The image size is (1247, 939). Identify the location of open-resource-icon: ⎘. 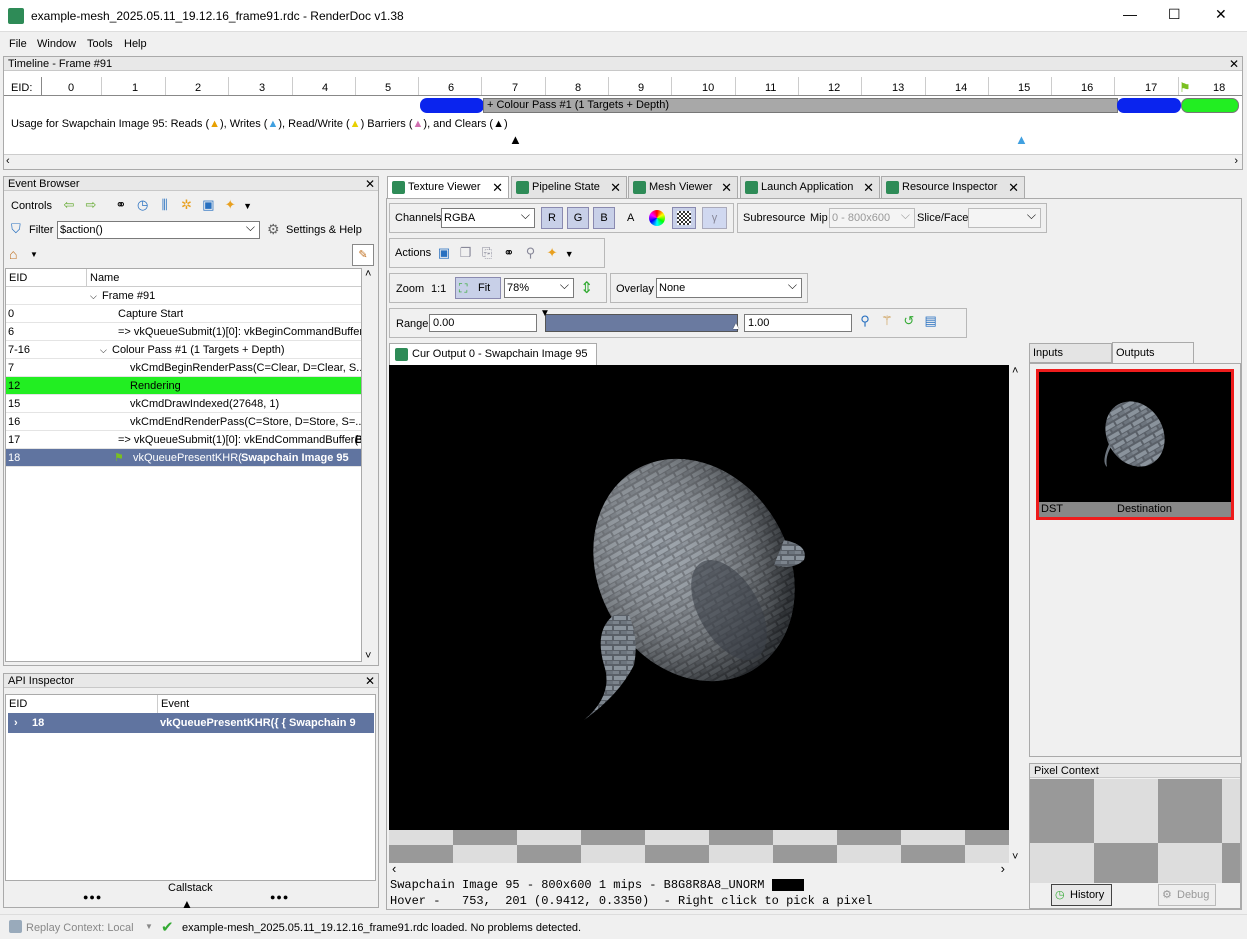
(487, 253).